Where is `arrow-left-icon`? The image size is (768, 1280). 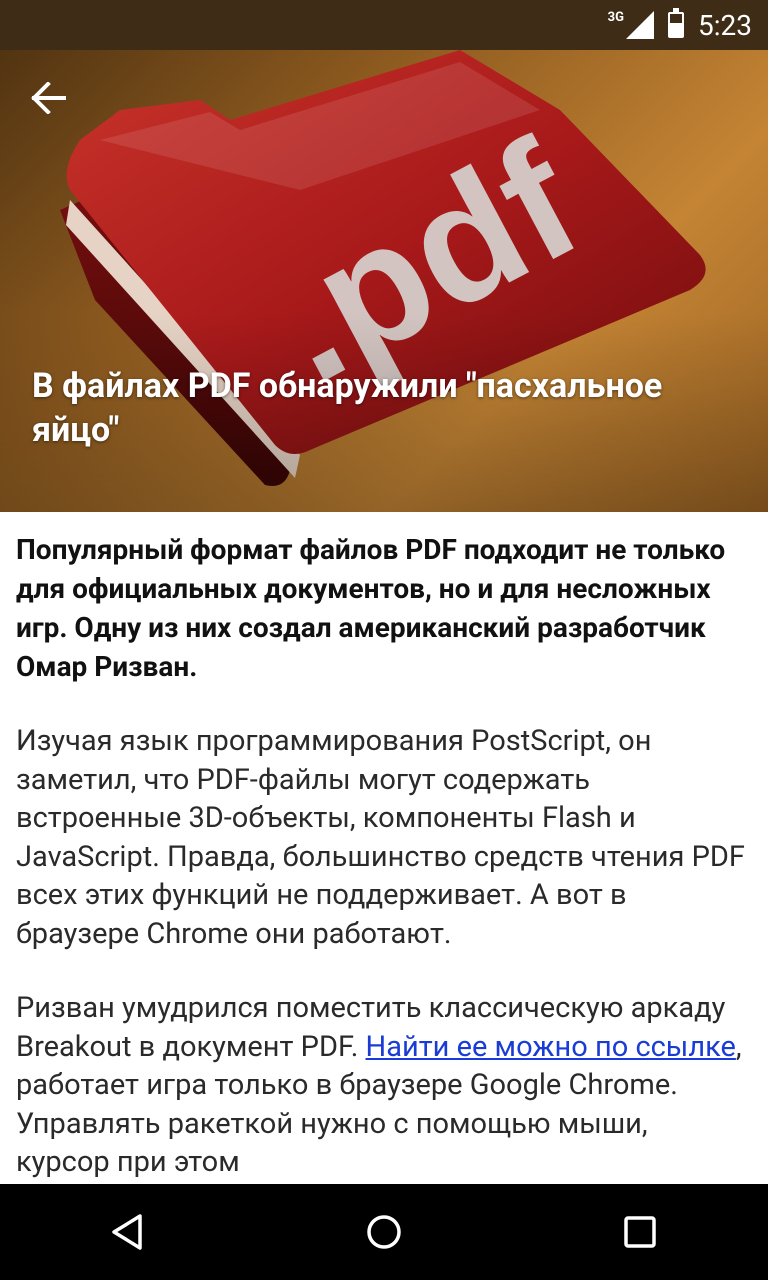 arrow-left-icon is located at coordinates (48, 98).